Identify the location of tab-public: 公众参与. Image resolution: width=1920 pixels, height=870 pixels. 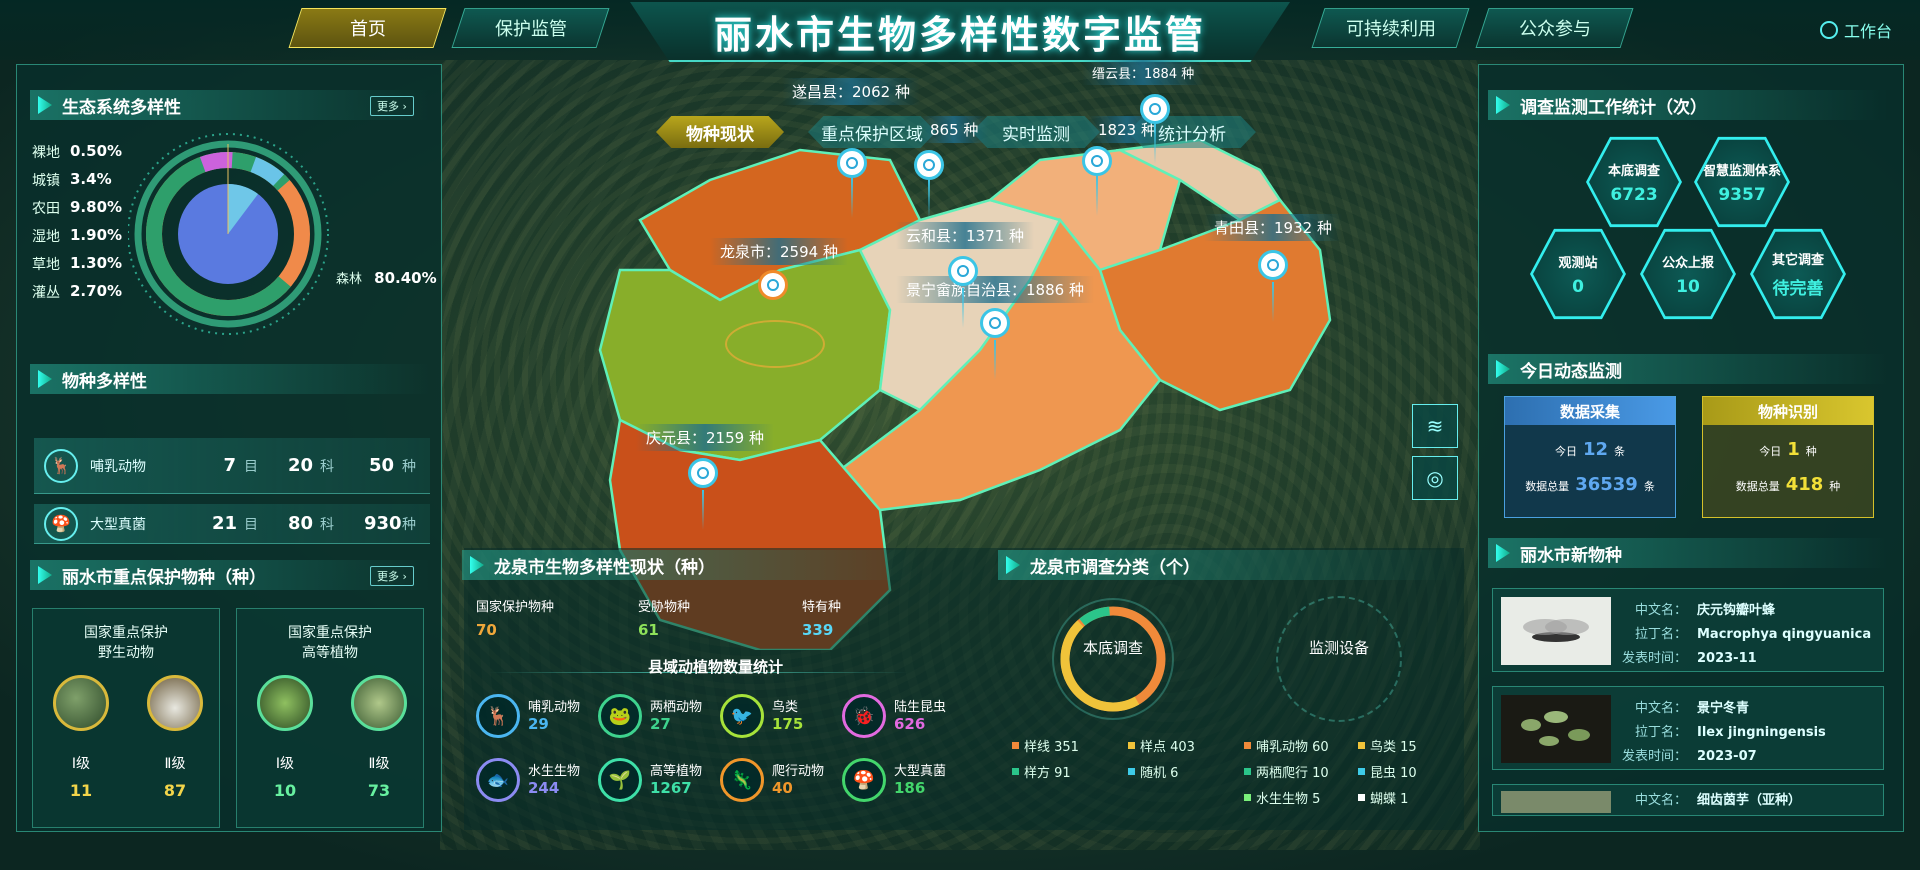
(1554, 28).